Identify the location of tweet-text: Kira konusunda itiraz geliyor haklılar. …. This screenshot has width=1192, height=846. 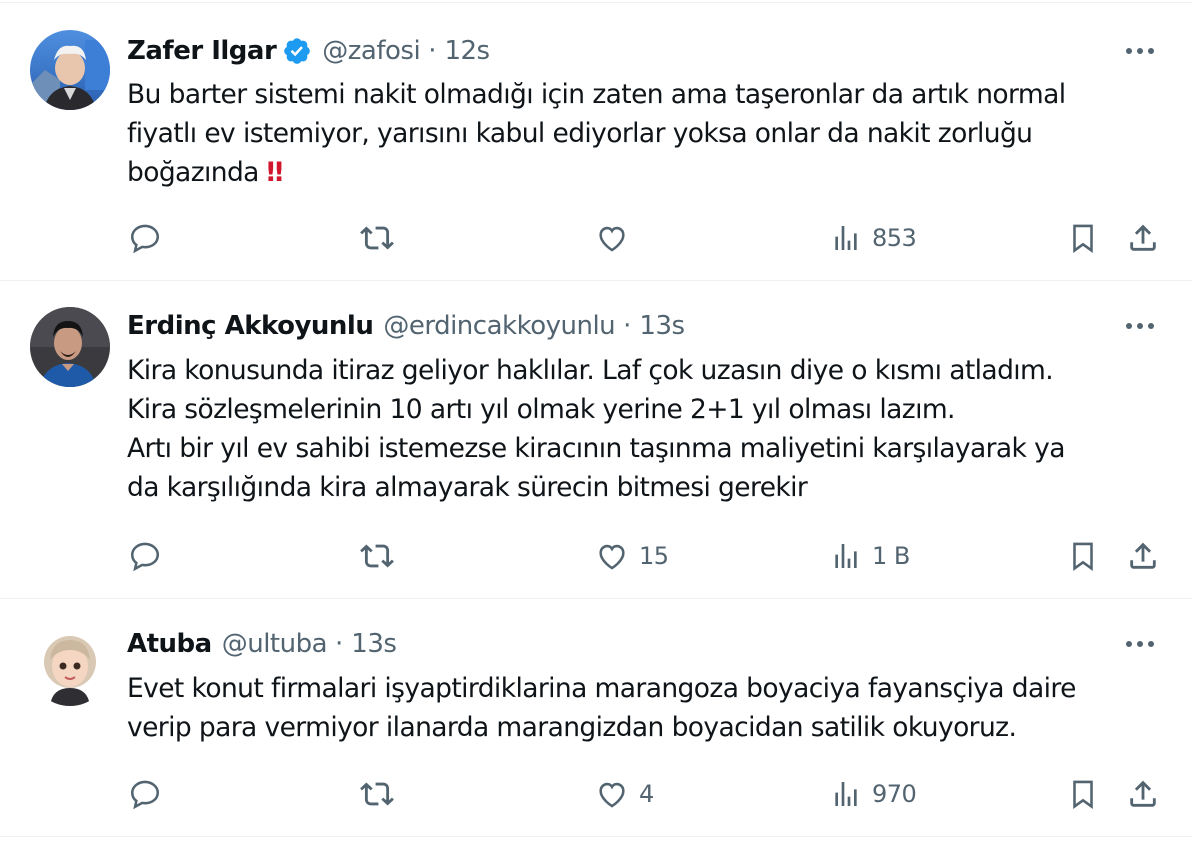
(596, 429).